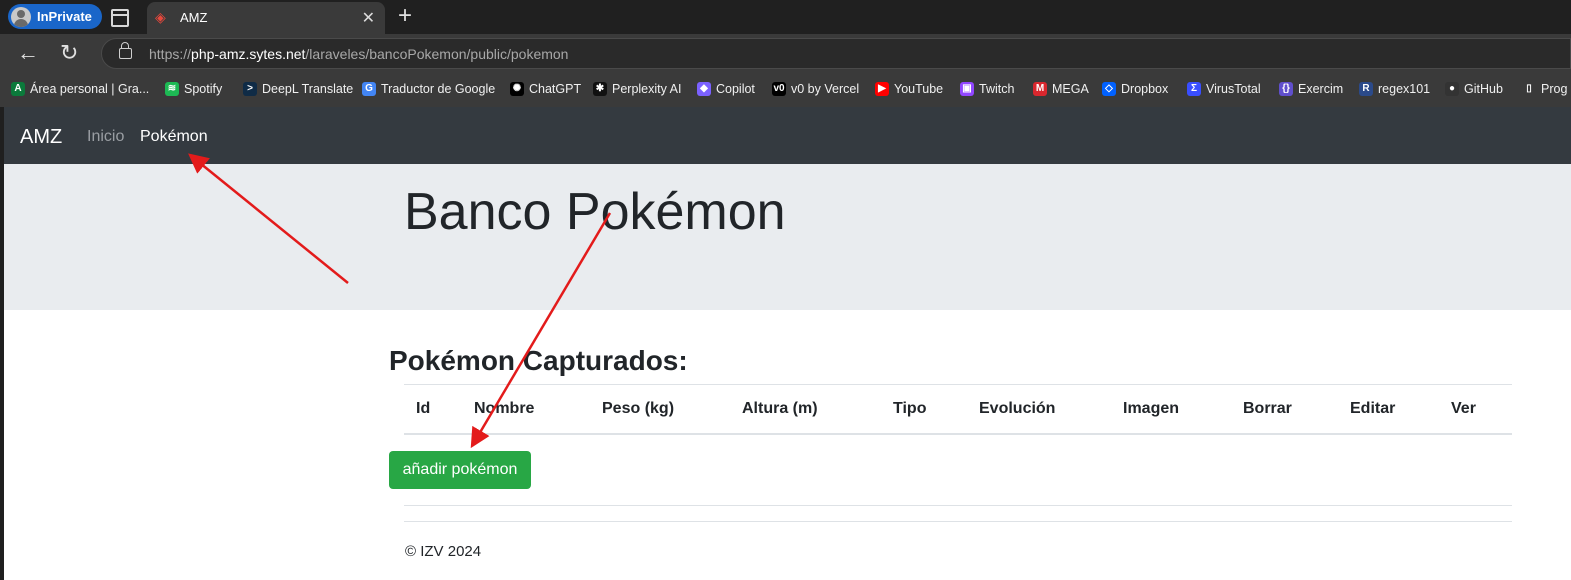 The width and height of the screenshot is (1571, 580). I want to click on perplexity-icon: ✱, so click(600, 89).